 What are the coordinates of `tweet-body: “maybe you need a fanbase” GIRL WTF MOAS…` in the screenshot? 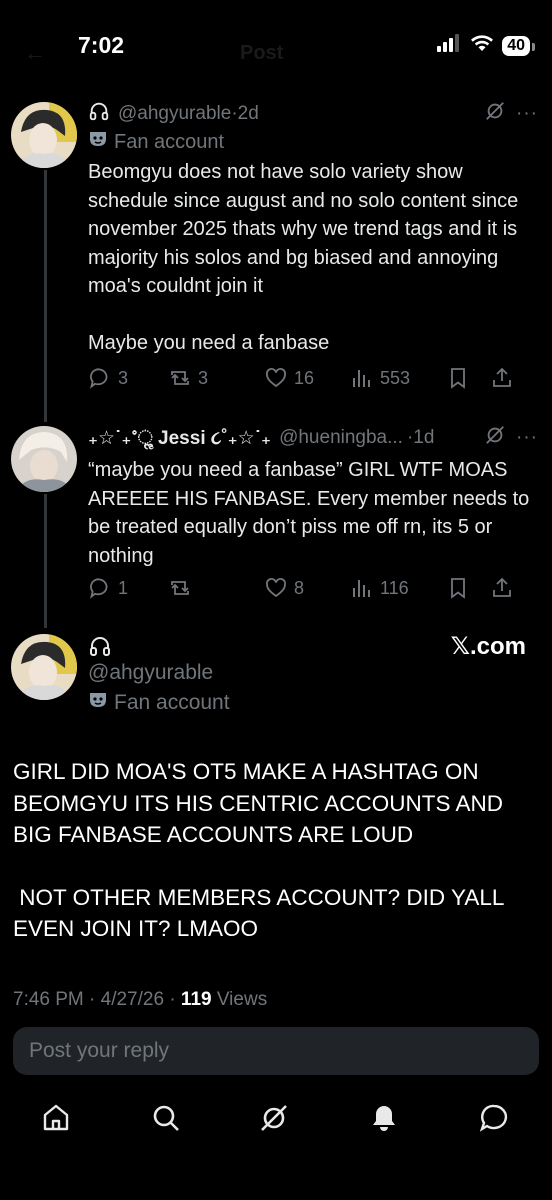 It's located at (313, 513).